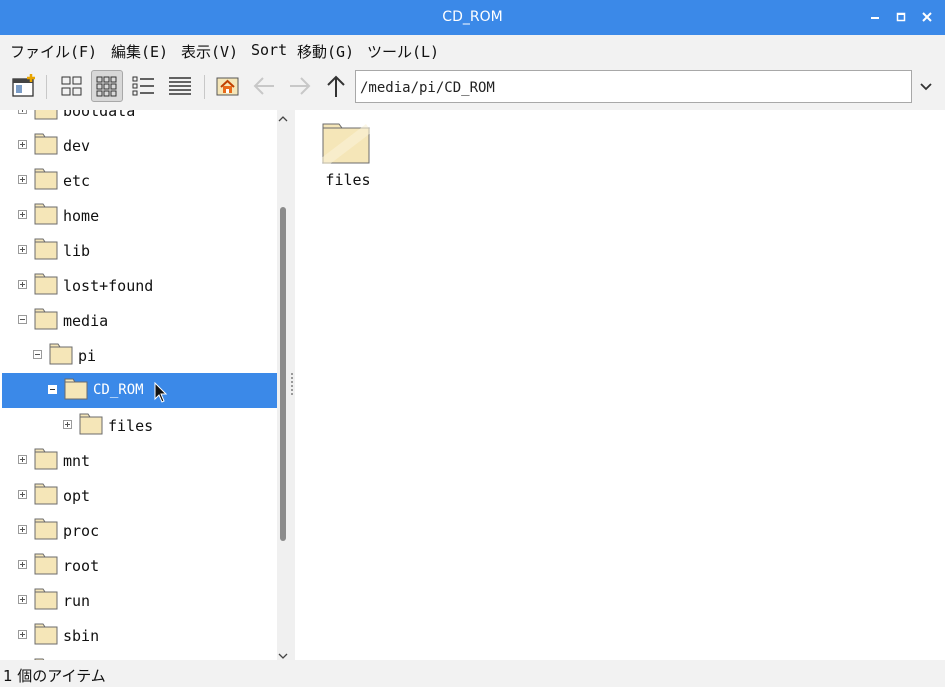 This screenshot has width=945, height=687. I want to click on tree-item: srv, so click(138, 656).